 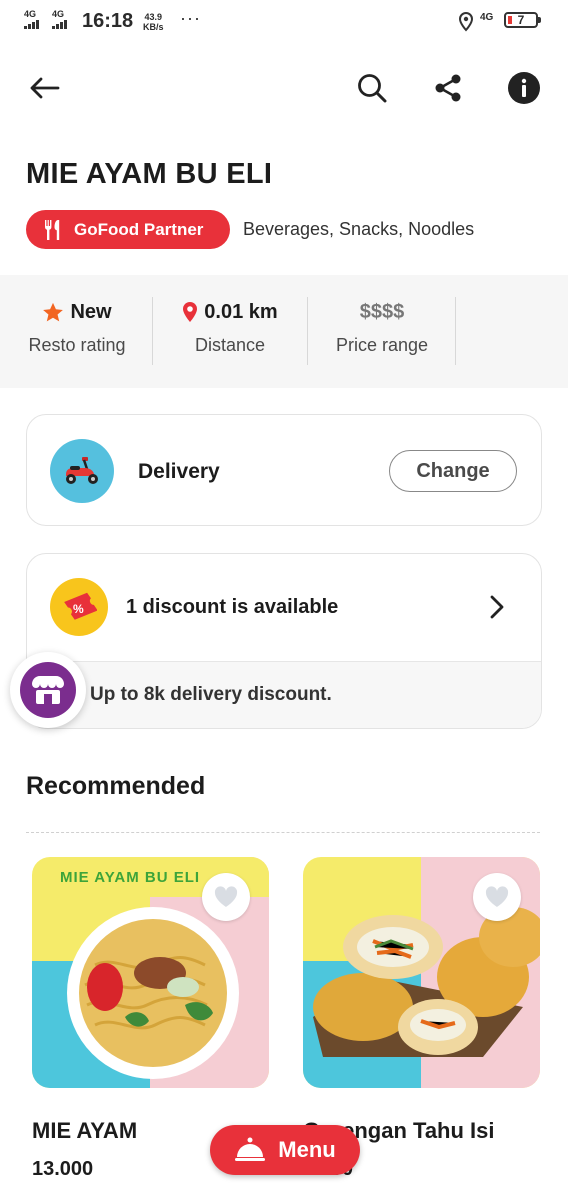 What do you see at coordinates (59, 19) in the screenshot?
I see `signal-indicator-2: 4G` at bounding box center [59, 19].